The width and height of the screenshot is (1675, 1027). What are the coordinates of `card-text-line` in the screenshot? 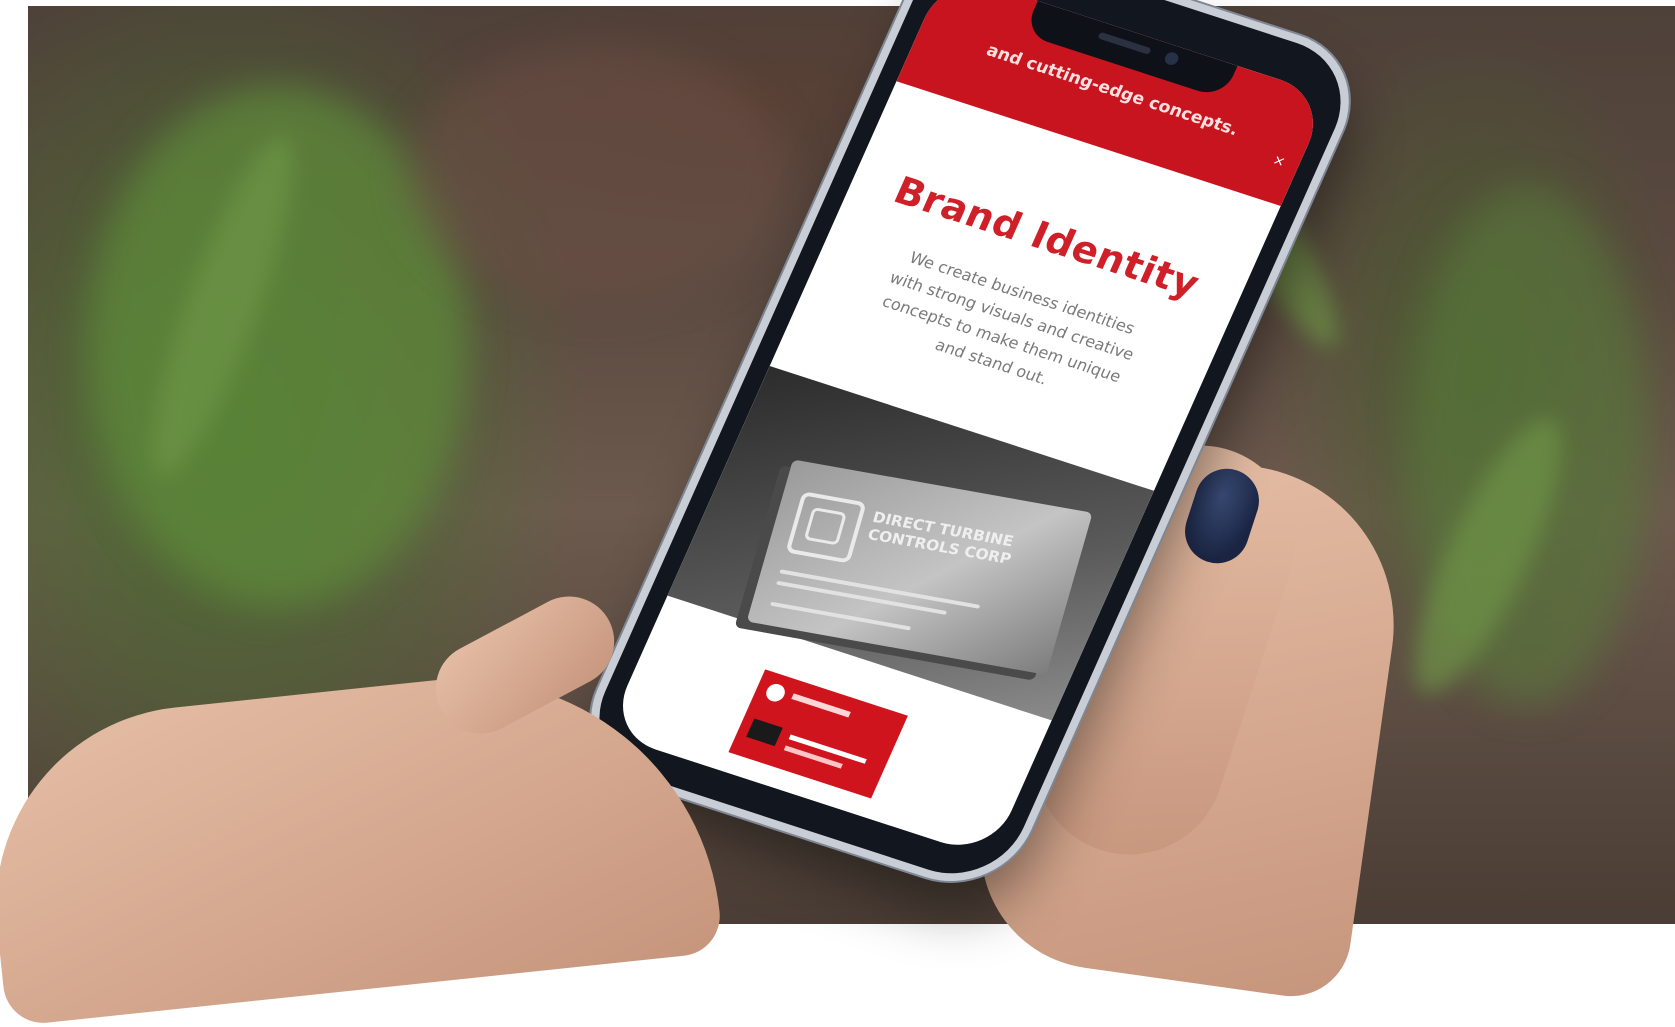 It's located at (840, 616).